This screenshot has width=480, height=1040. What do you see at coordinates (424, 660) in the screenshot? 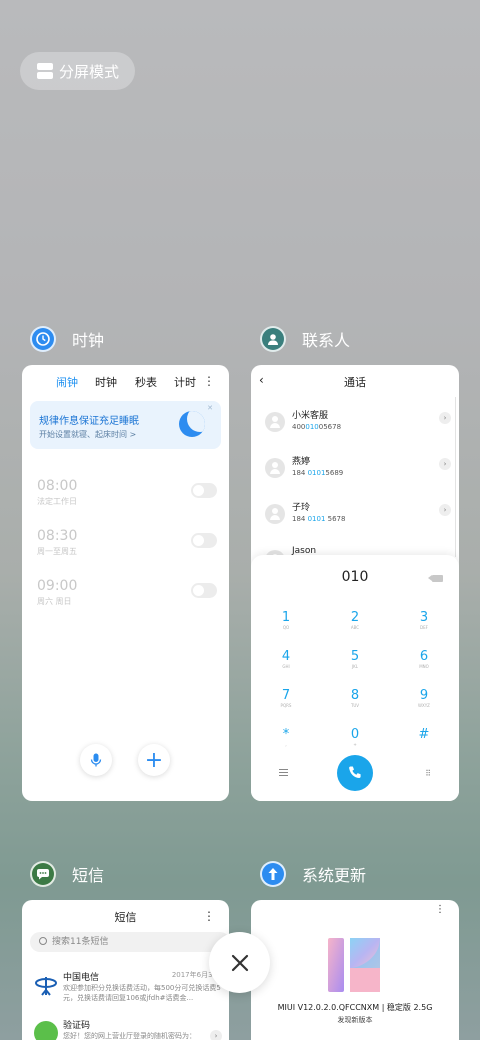
I see `dial-key-6: 6 MNO` at bounding box center [424, 660].